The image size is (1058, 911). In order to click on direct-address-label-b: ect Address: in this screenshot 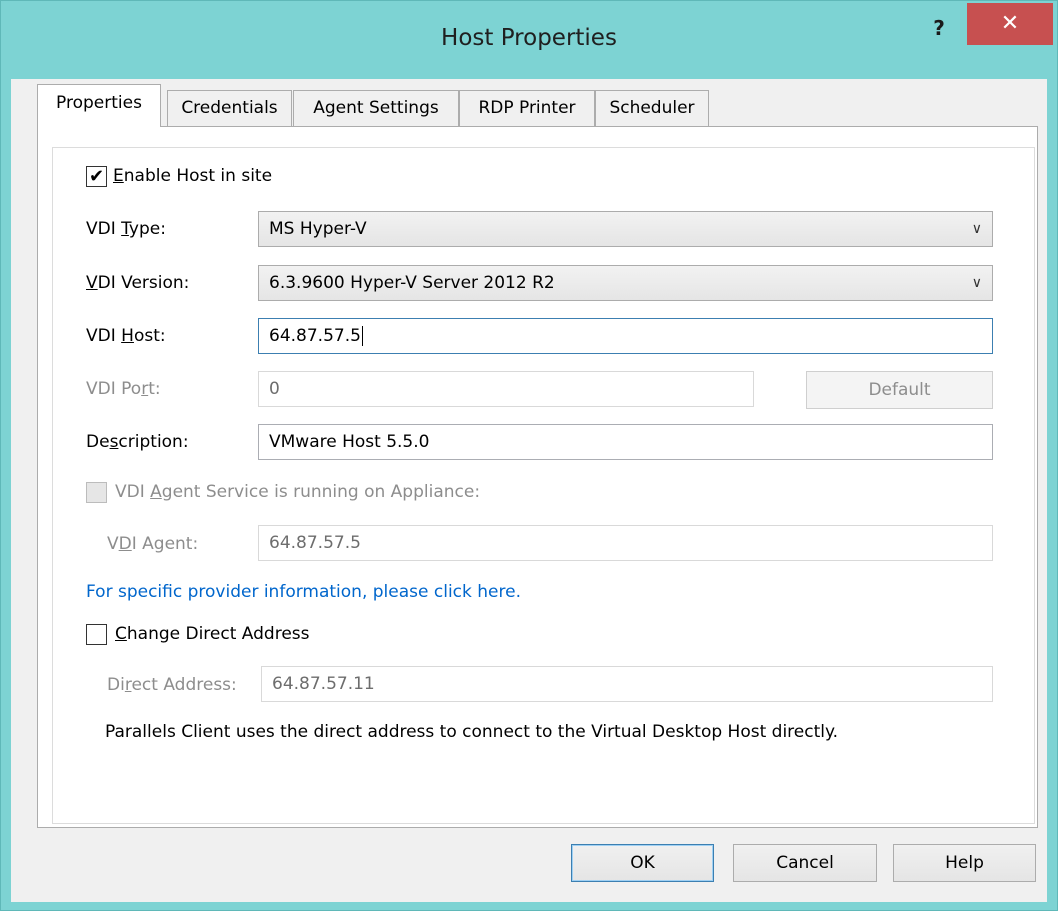, I will do `click(184, 685)`.